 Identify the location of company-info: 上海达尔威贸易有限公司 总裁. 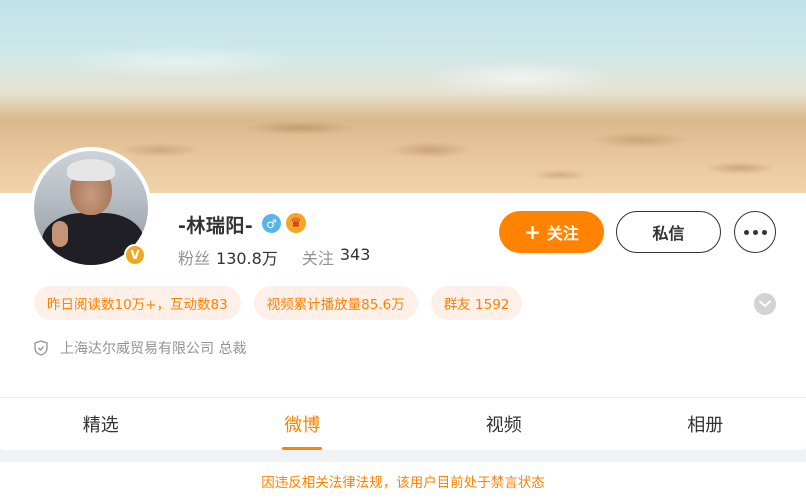
(140, 348).